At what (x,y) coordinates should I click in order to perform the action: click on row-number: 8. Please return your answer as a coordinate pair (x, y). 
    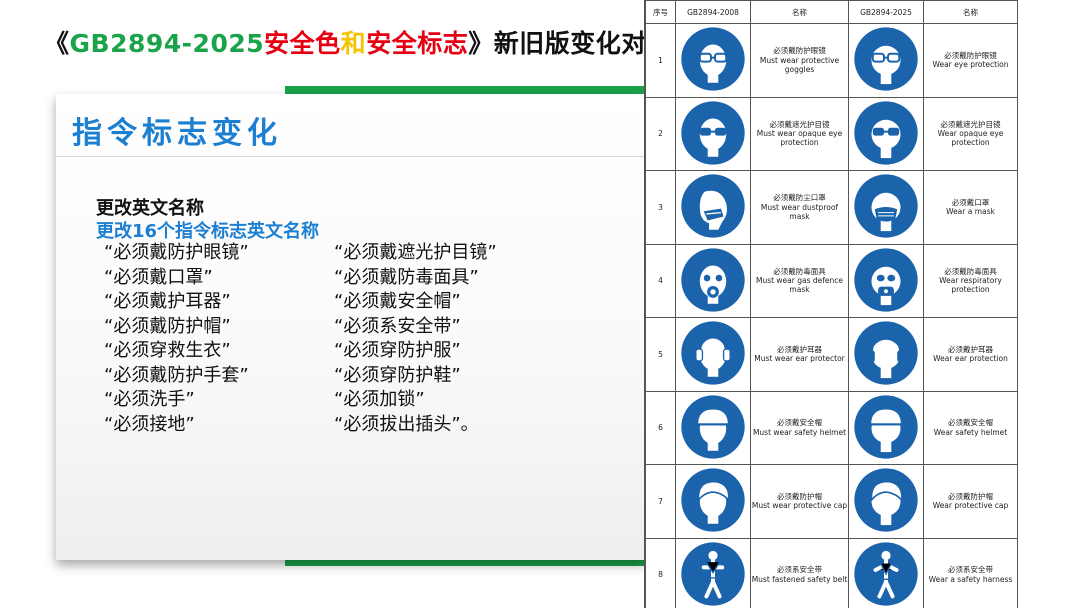
    Looking at the image, I should click on (660, 572).